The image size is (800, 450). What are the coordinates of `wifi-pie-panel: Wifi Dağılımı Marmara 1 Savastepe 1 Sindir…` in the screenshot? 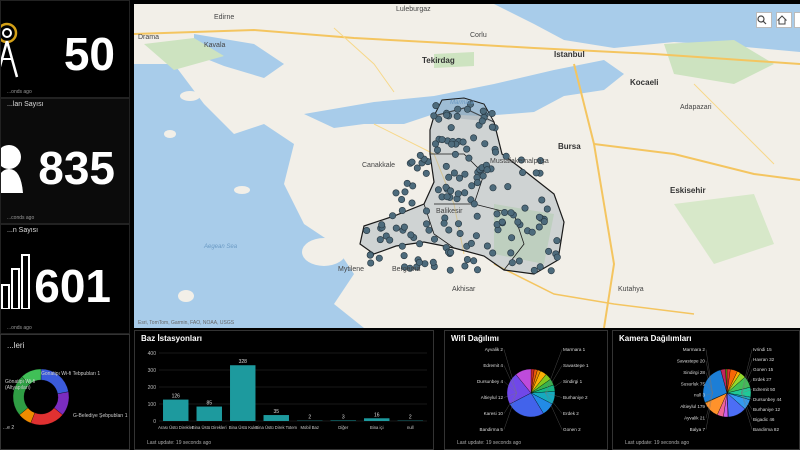 It's located at (526, 390).